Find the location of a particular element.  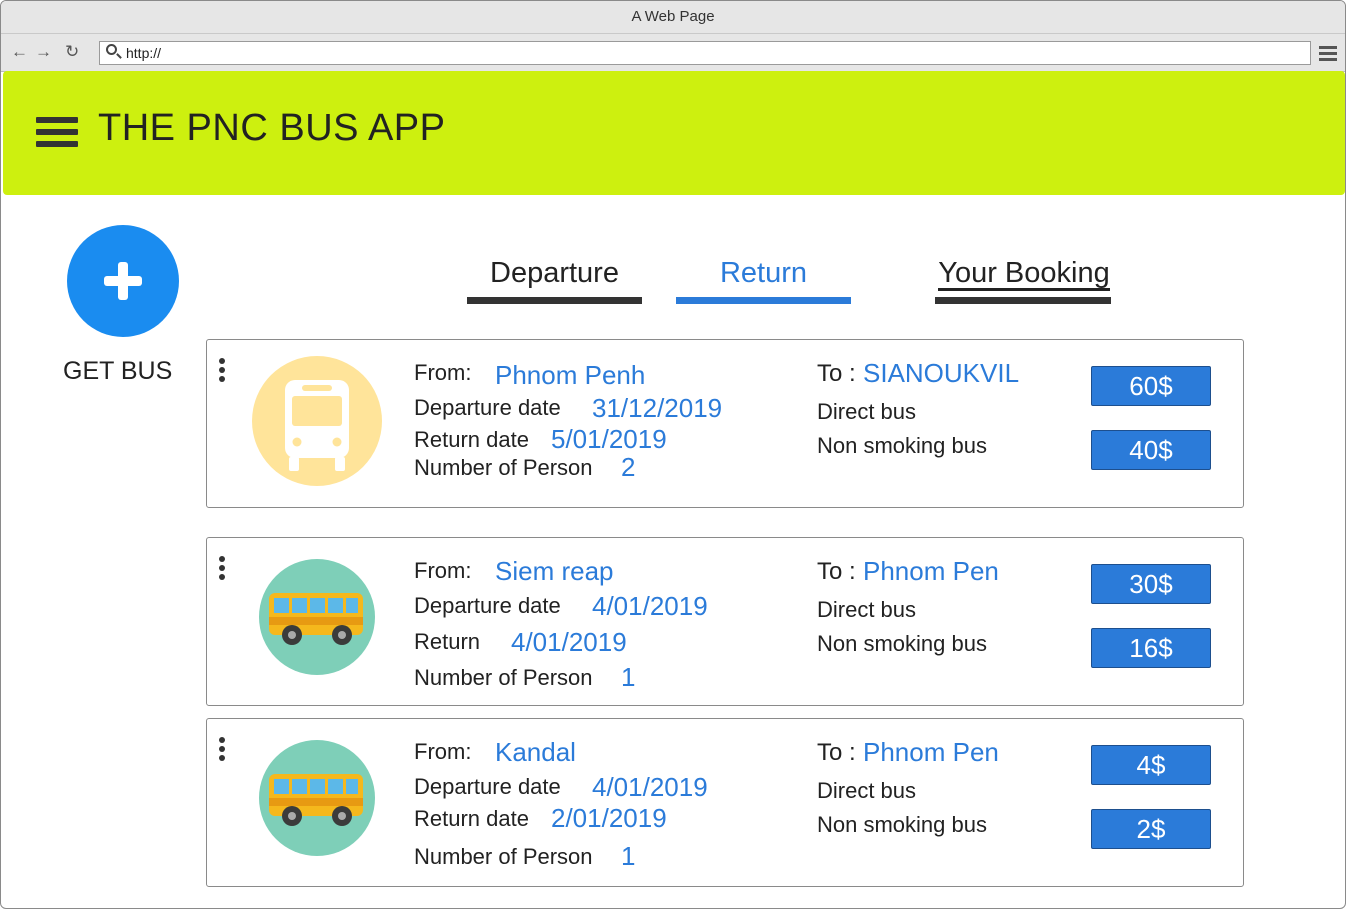

tab-departure-label: Departure is located at coordinates (554, 273).